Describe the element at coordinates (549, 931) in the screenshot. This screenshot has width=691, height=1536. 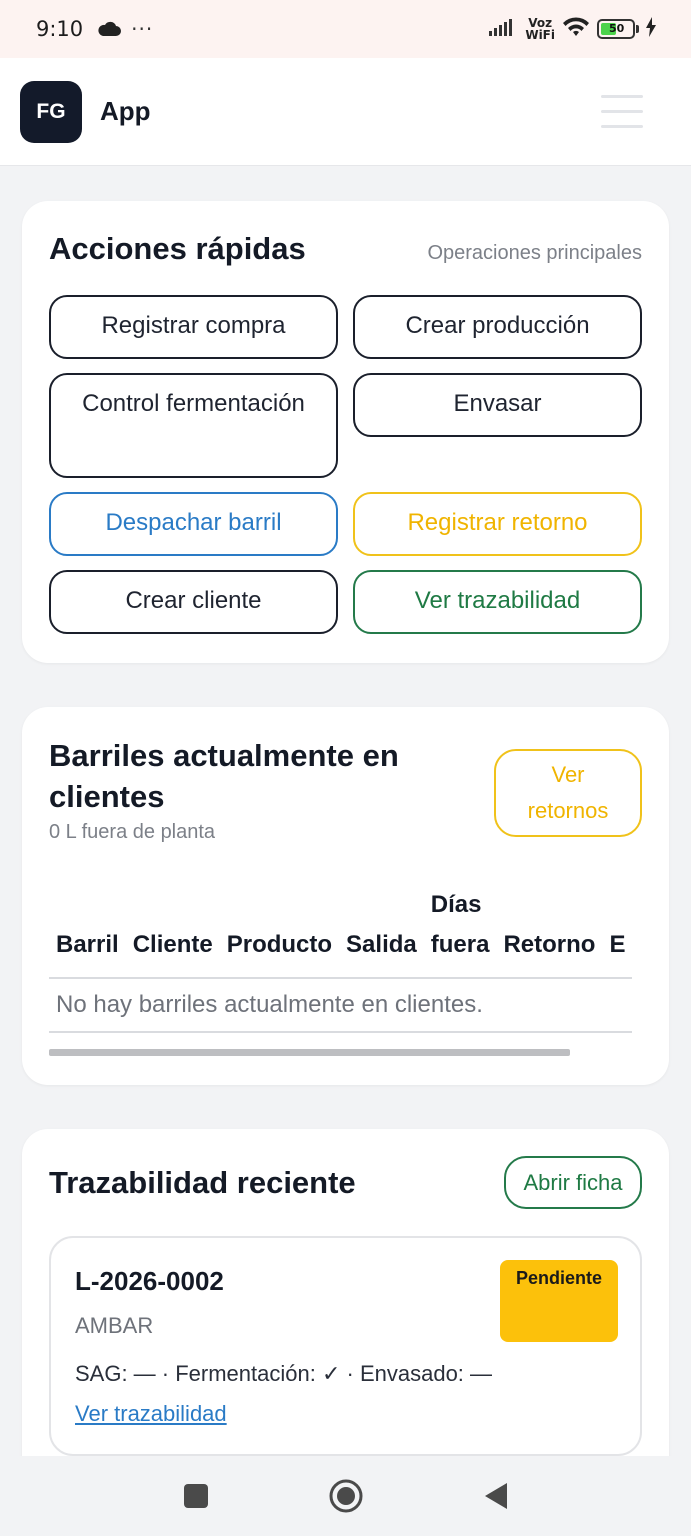
I see `col-retorno: Retorno` at that location.